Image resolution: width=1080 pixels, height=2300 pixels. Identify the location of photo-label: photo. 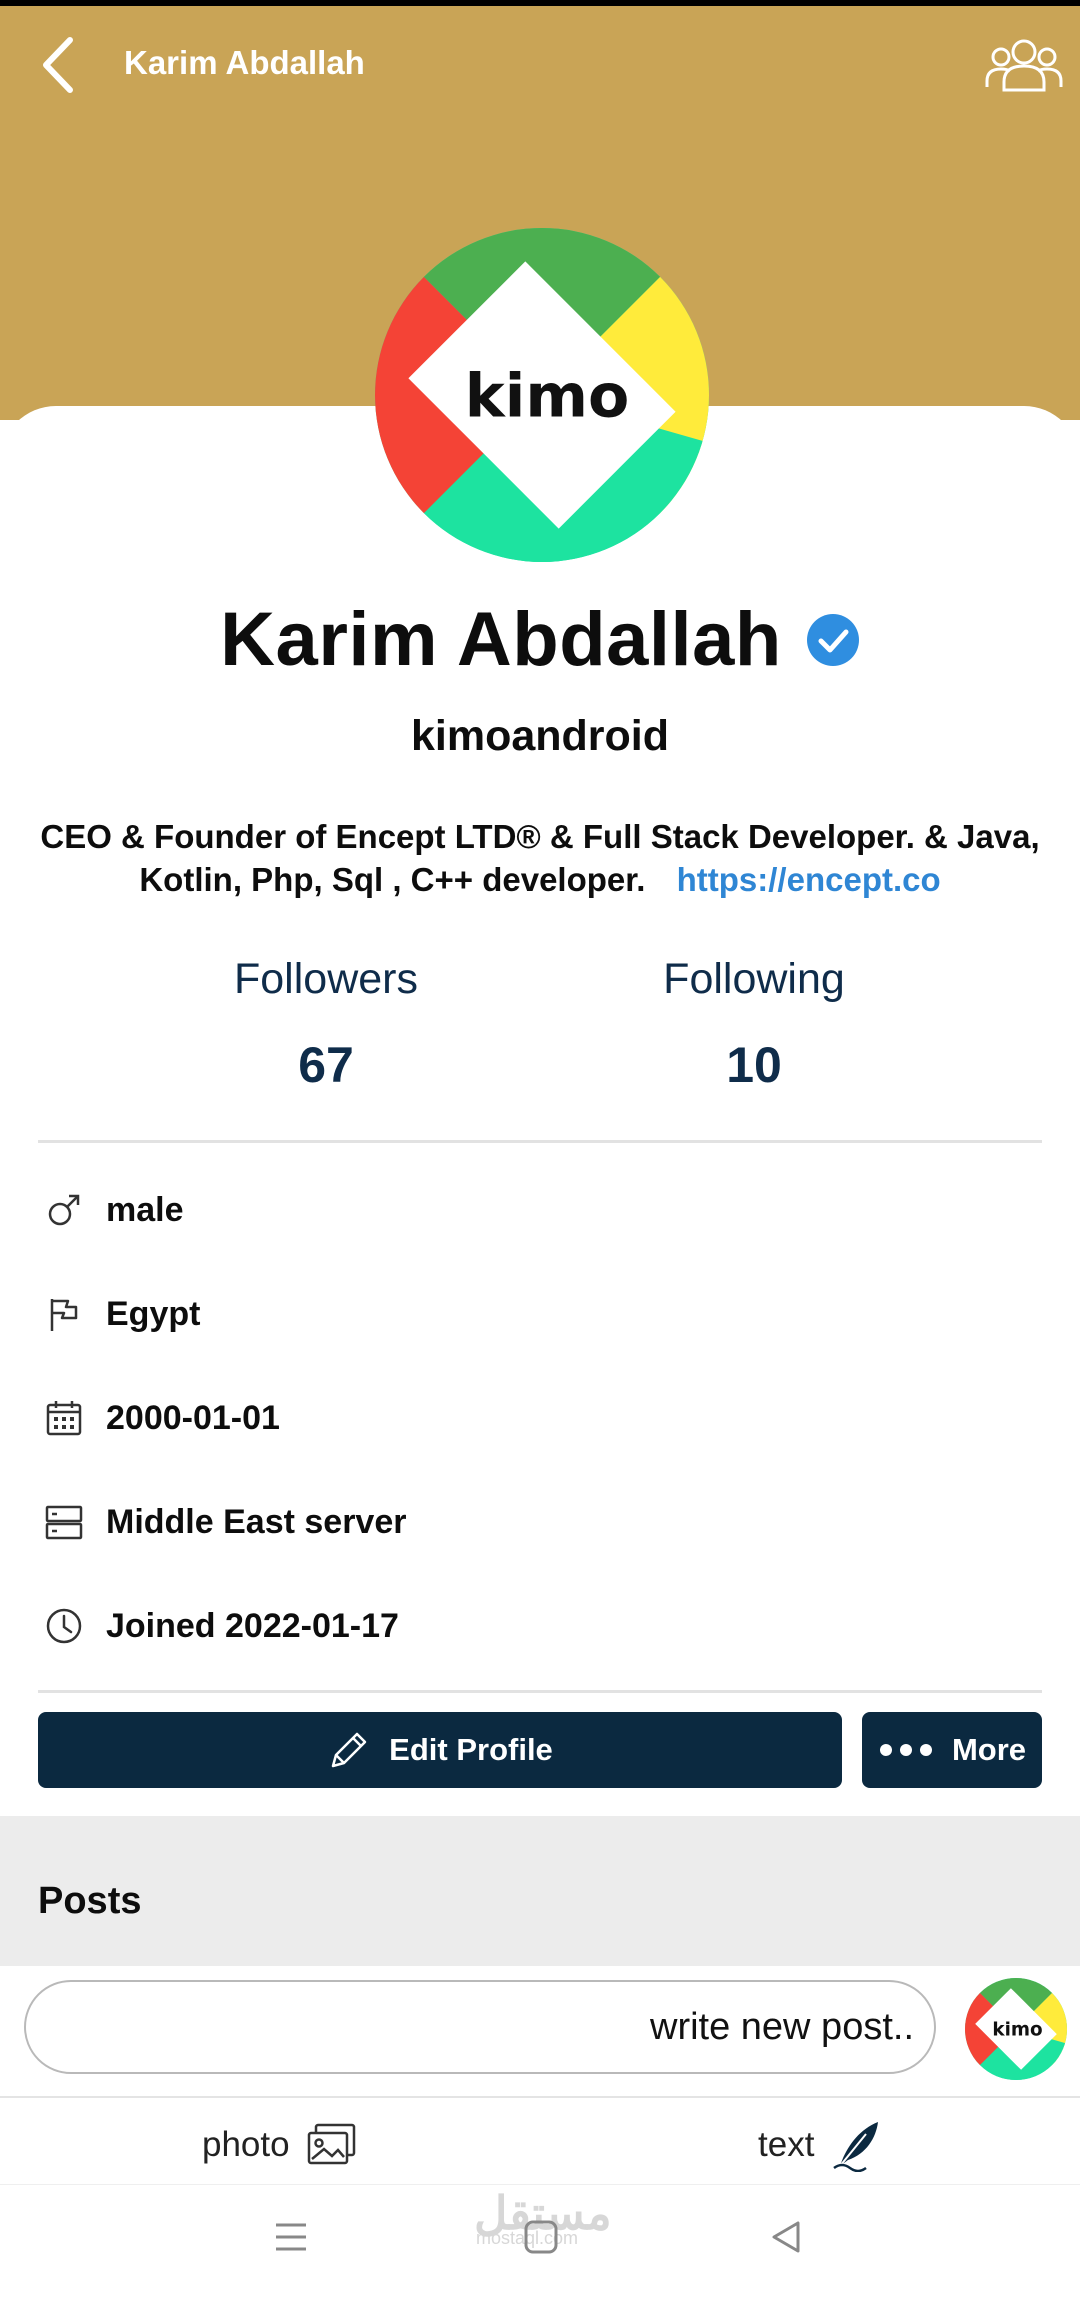
(246, 2144).